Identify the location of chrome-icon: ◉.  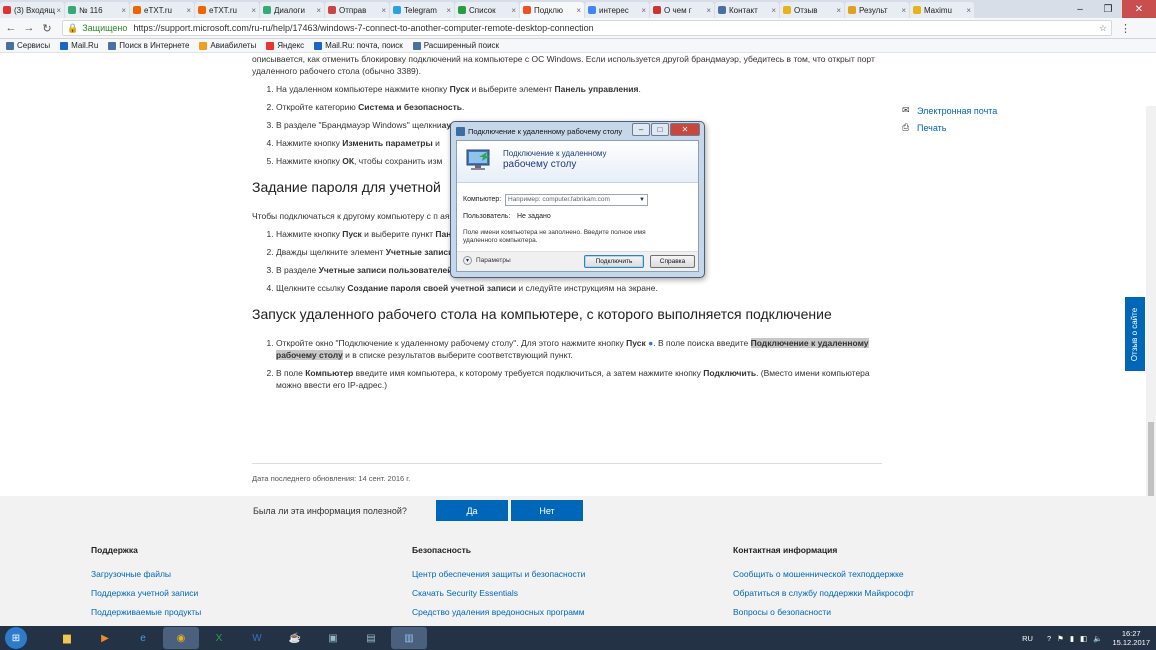
(181, 638).